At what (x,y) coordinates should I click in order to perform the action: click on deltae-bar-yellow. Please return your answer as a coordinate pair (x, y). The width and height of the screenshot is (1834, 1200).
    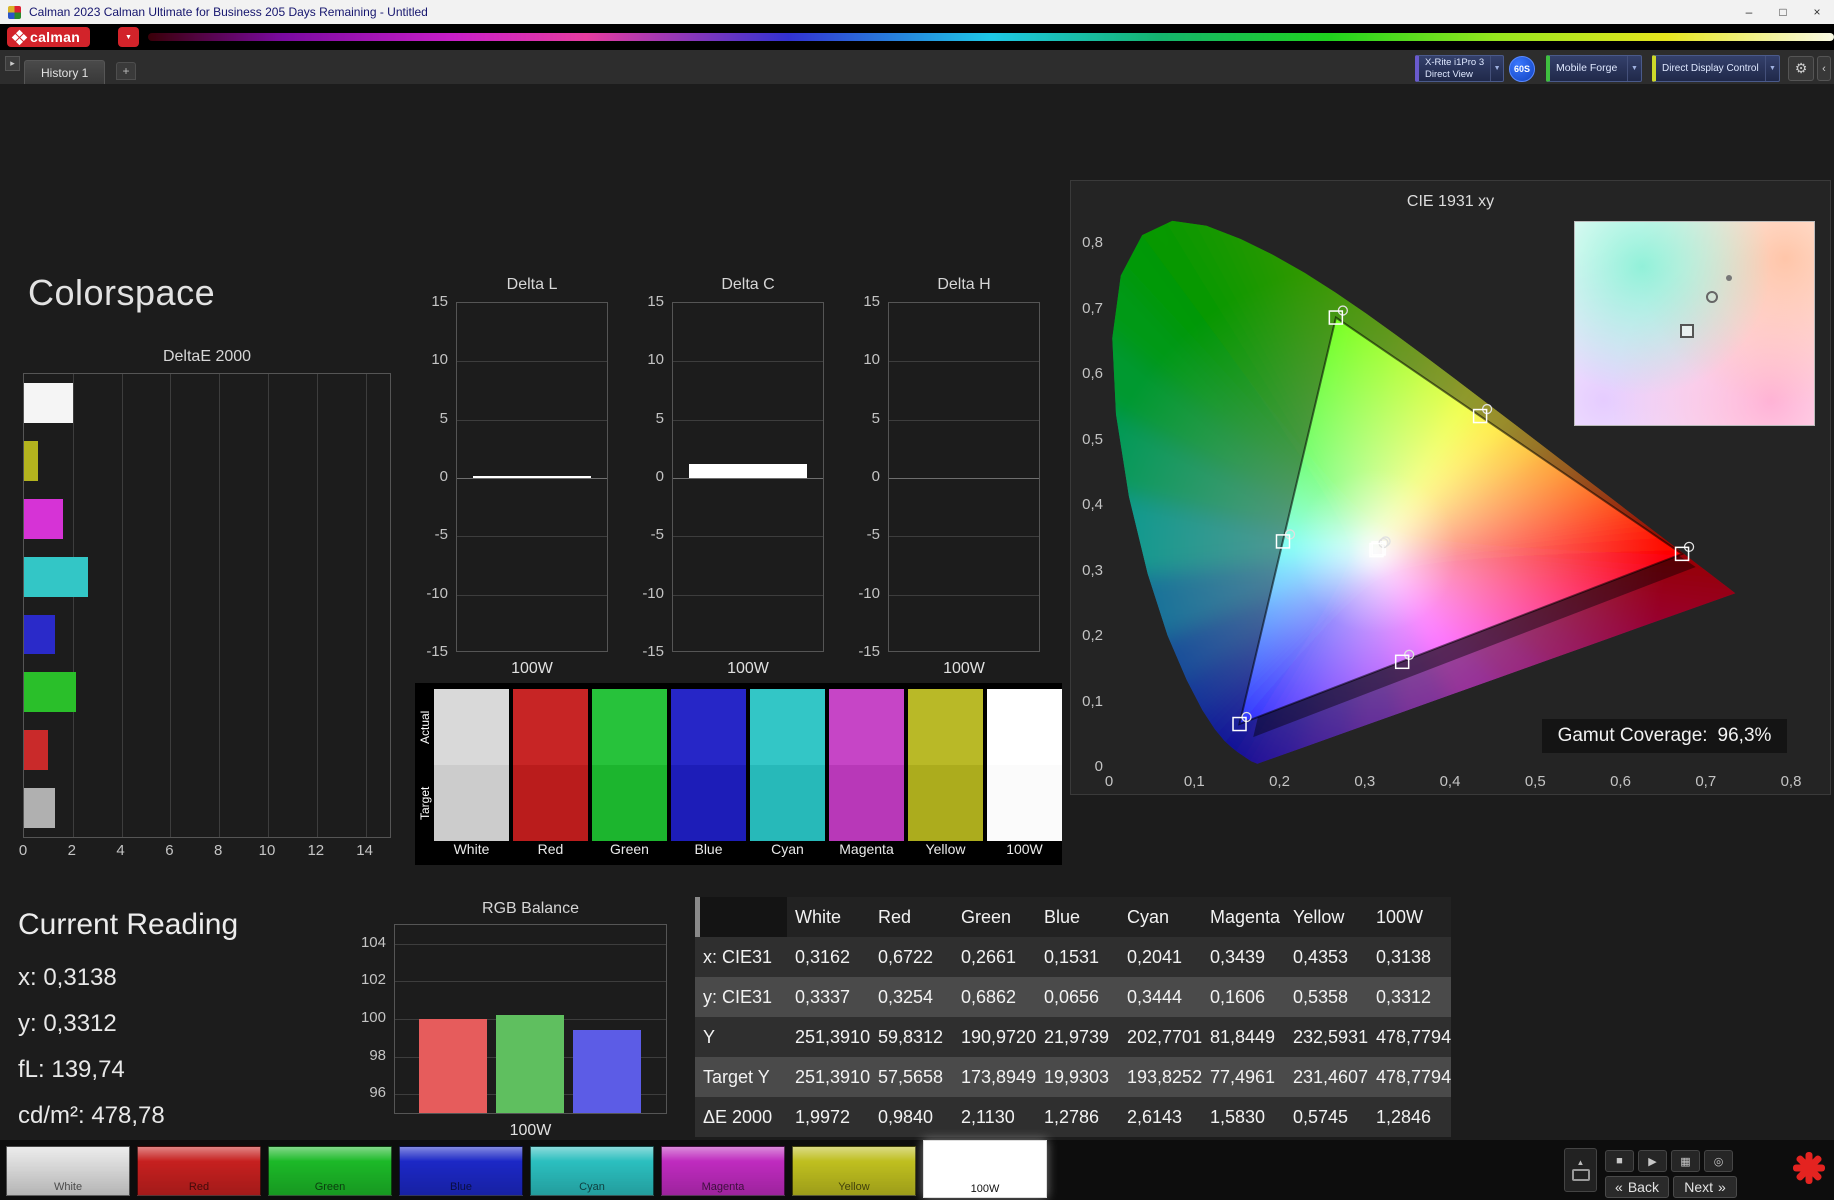
    Looking at the image, I should click on (31, 460).